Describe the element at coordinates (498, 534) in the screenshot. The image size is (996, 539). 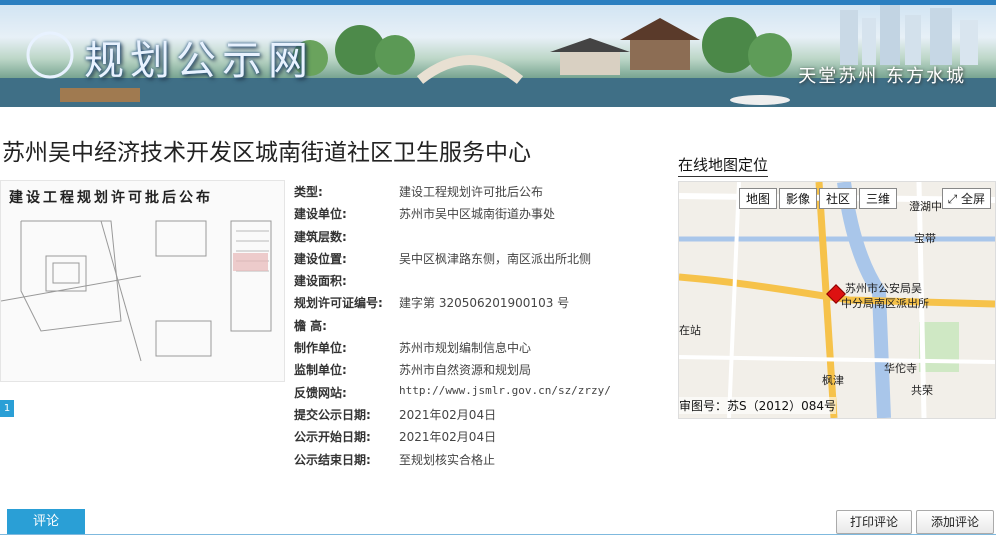
I see `divider` at that location.